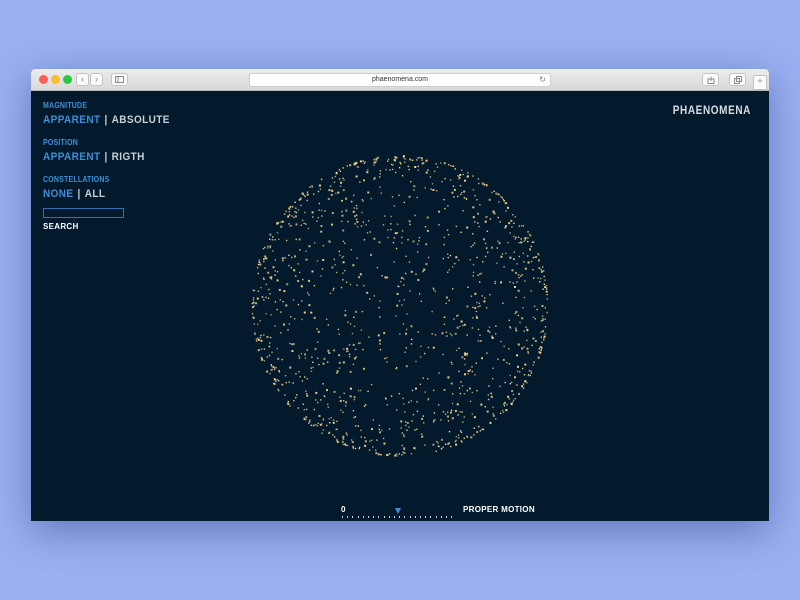 Image resolution: width=800 pixels, height=600 pixels. What do you see at coordinates (141, 120) in the screenshot?
I see `magnitude-absolute-option: ABSOLUTE` at bounding box center [141, 120].